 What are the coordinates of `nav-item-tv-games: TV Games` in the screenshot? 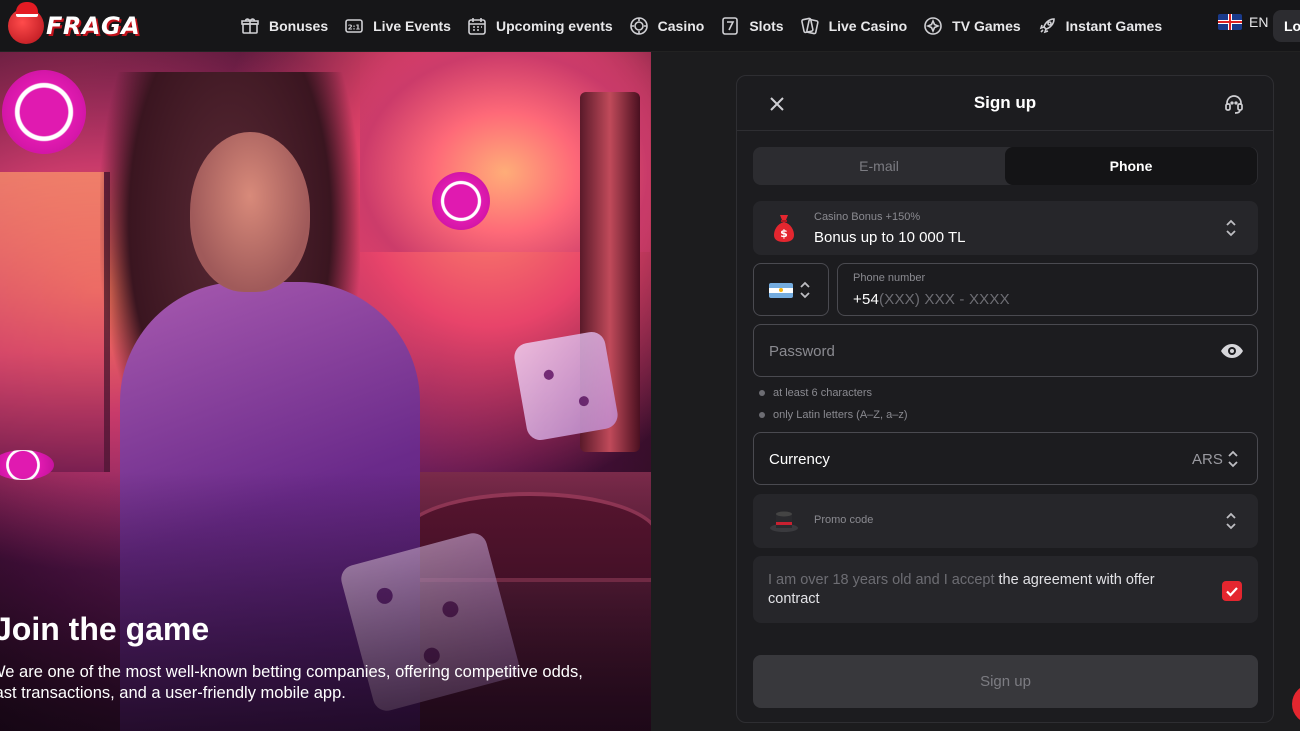 It's located at (971, 26).